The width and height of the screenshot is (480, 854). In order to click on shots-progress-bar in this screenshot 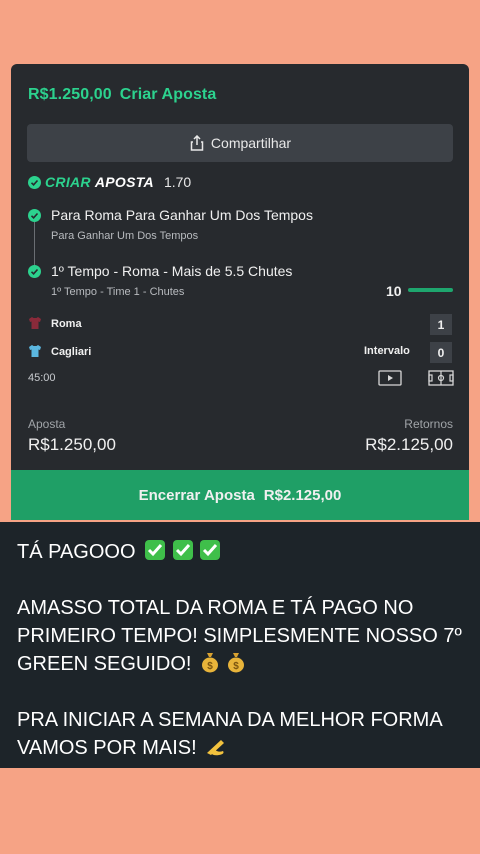, I will do `click(430, 290)`.